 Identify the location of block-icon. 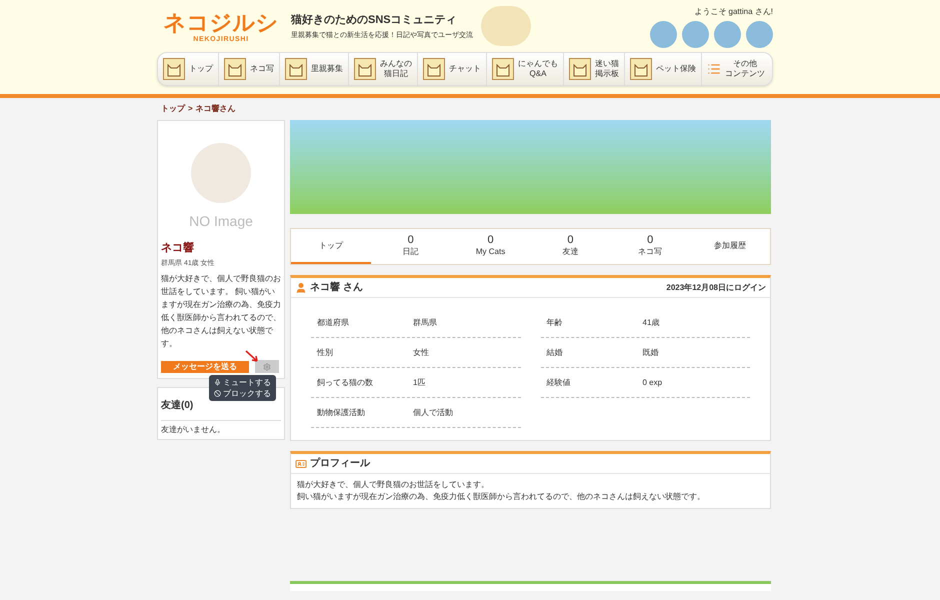
(217, 393).